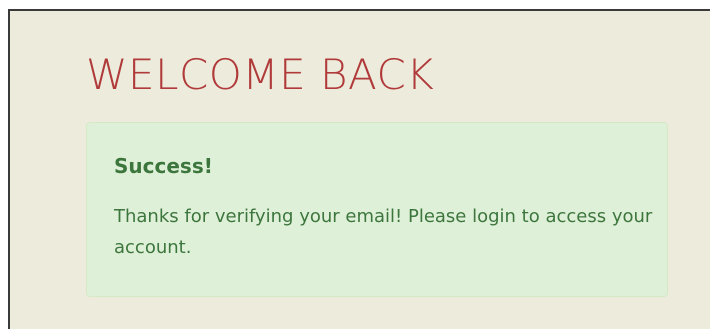  Describe the element at coordinates (260, 74) in the screenshot. I see `page-title: WELCOME BACK` at that location.